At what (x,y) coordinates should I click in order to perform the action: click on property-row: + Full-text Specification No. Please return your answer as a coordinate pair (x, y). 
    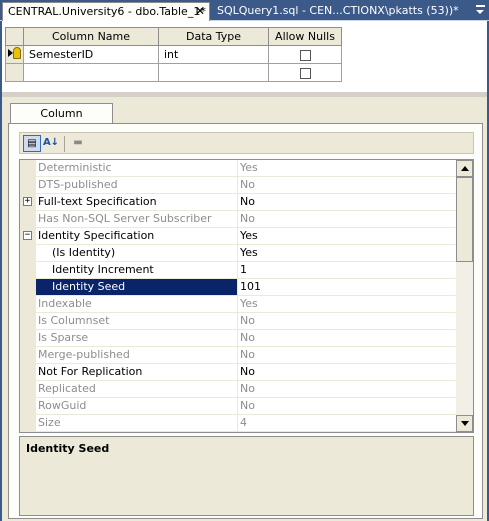
    Looking at the image, I should click on (238, 202).